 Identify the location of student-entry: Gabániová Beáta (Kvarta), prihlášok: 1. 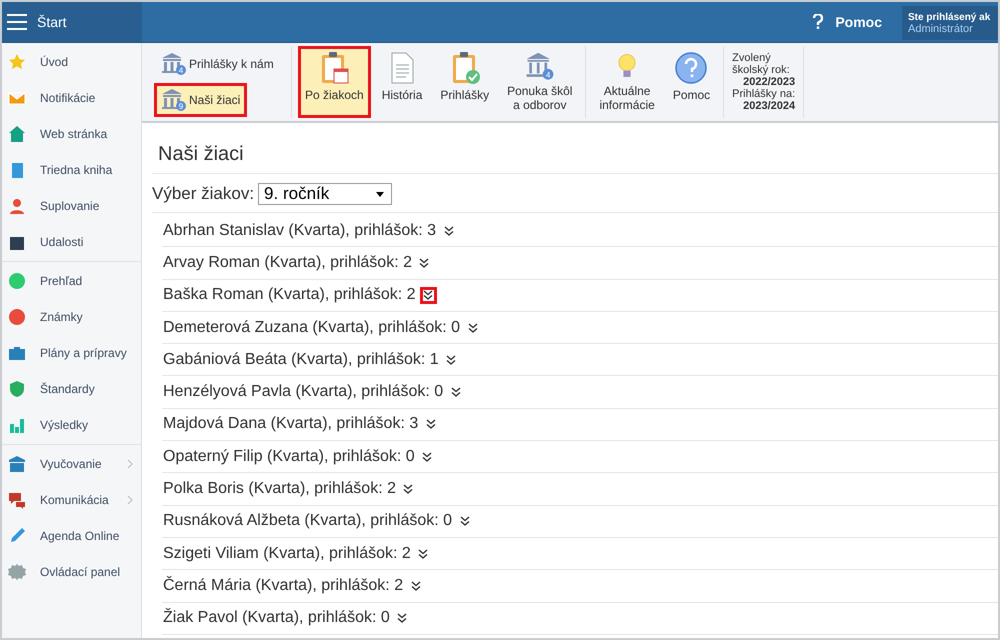
(301, 359).